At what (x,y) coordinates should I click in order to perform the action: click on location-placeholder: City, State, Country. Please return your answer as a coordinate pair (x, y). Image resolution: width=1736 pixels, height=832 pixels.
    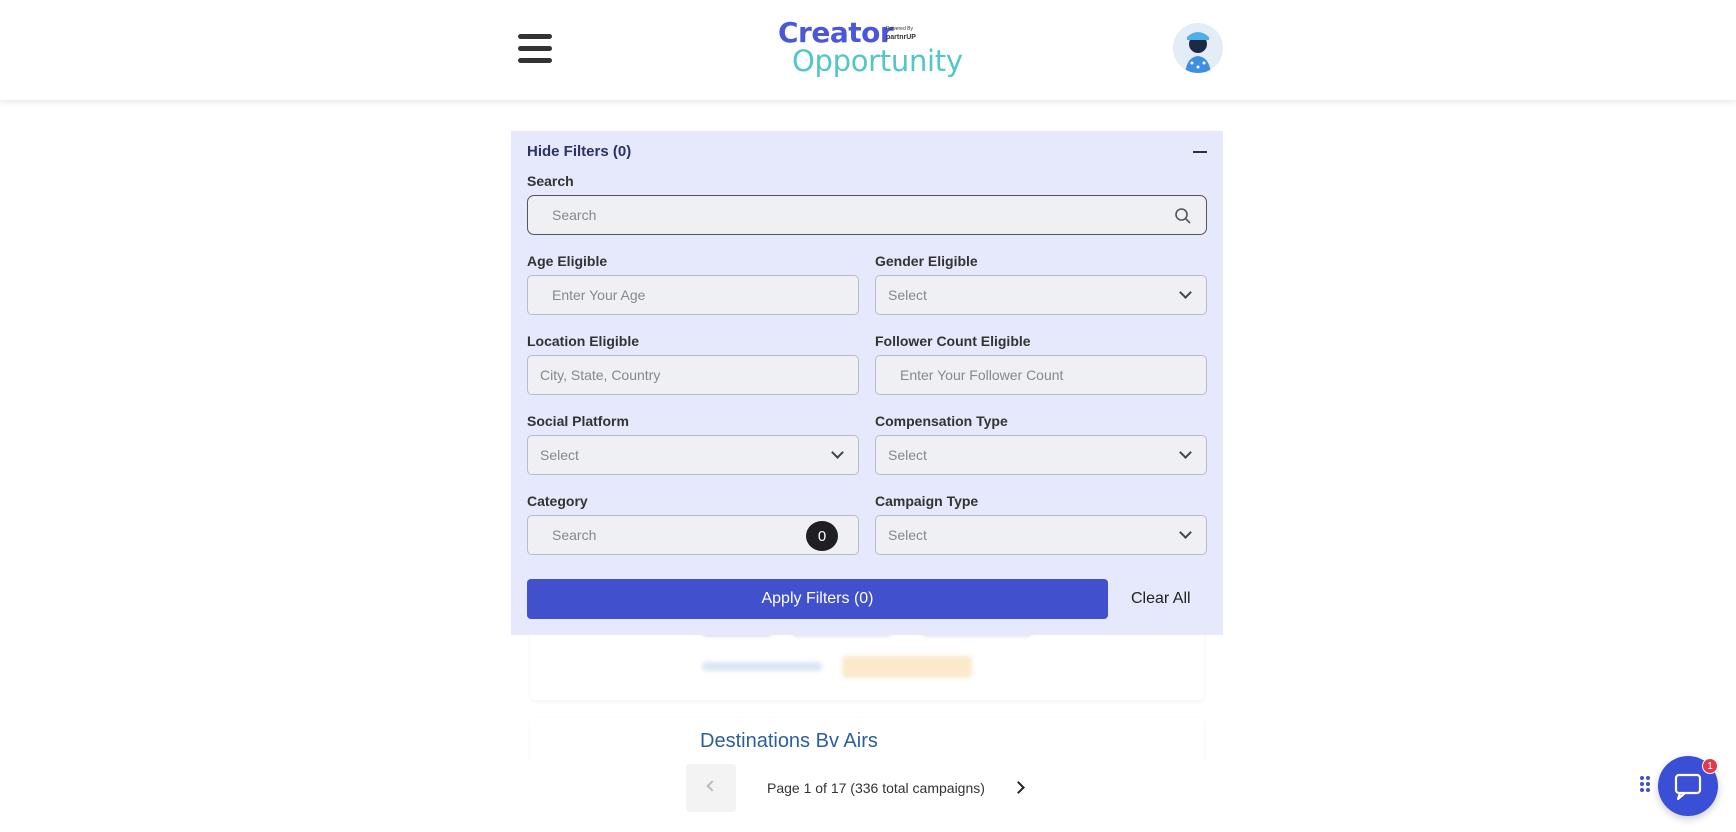
    Looking at the image, I should click on (600, 375).